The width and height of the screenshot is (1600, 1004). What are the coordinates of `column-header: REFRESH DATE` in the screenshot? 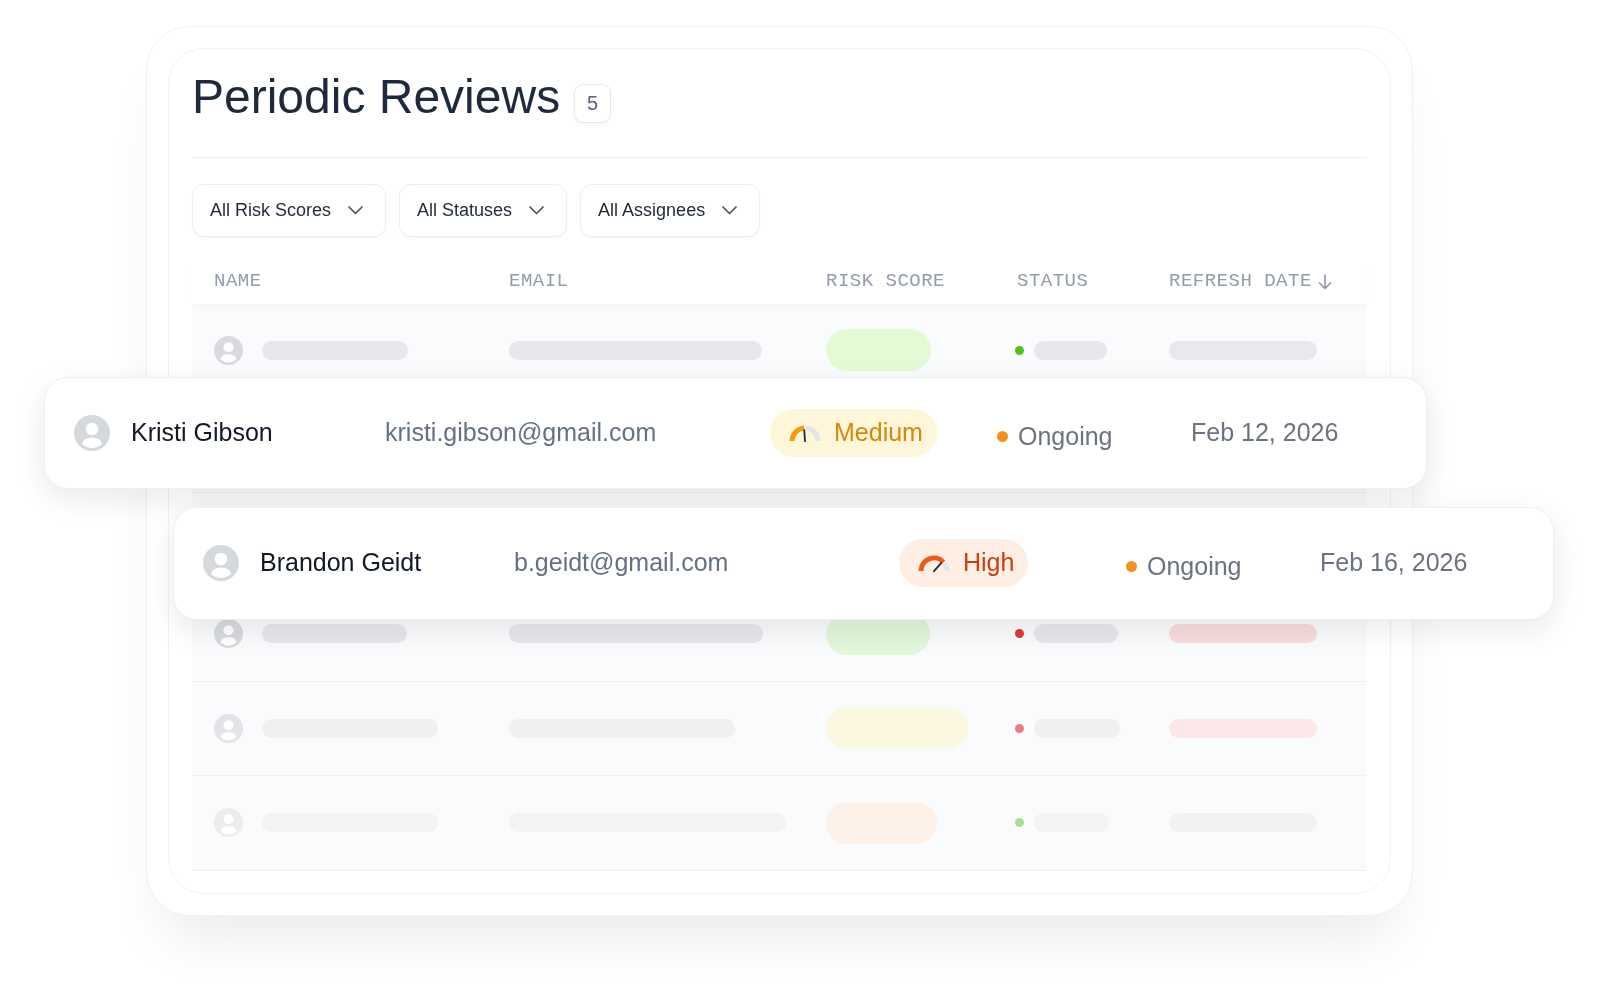 It's located at (1250, 281).